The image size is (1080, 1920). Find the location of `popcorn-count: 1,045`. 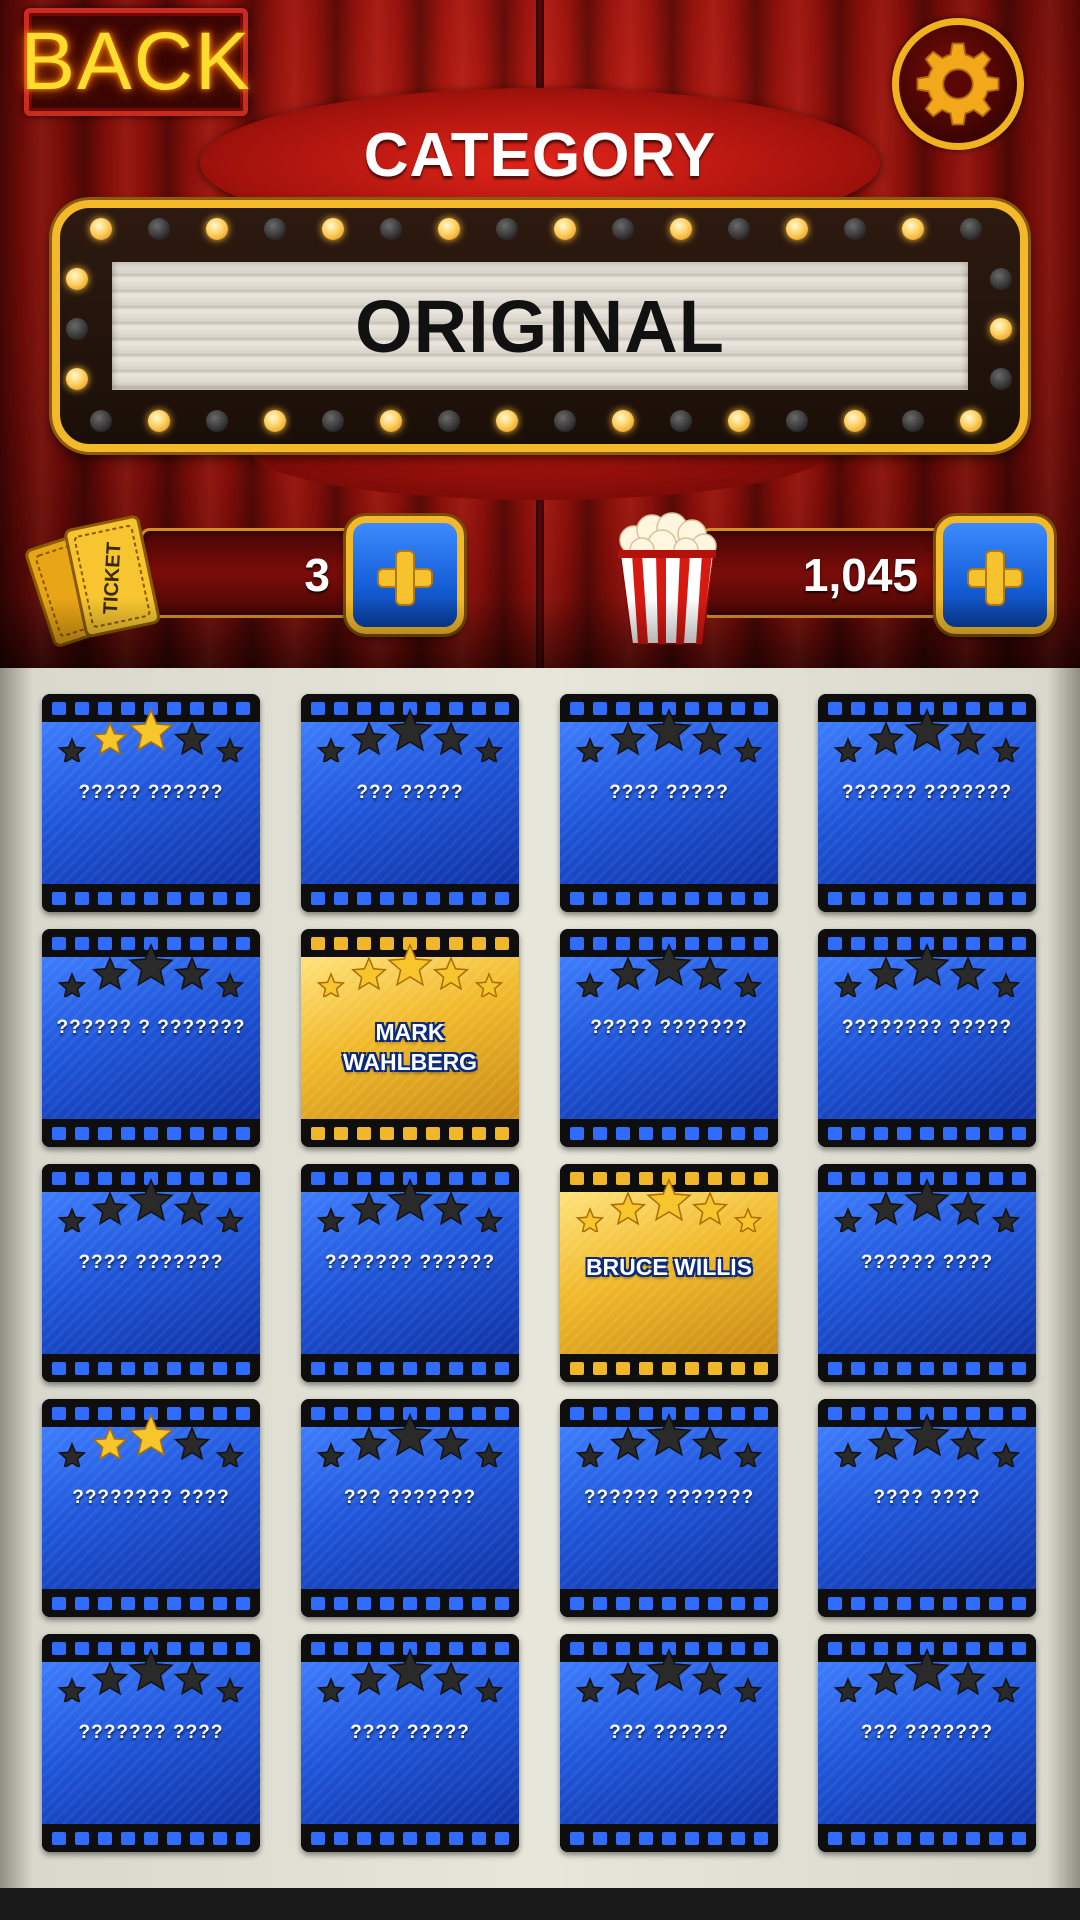

popcorn-count: 1,045 is located at coordinates (860, 575).